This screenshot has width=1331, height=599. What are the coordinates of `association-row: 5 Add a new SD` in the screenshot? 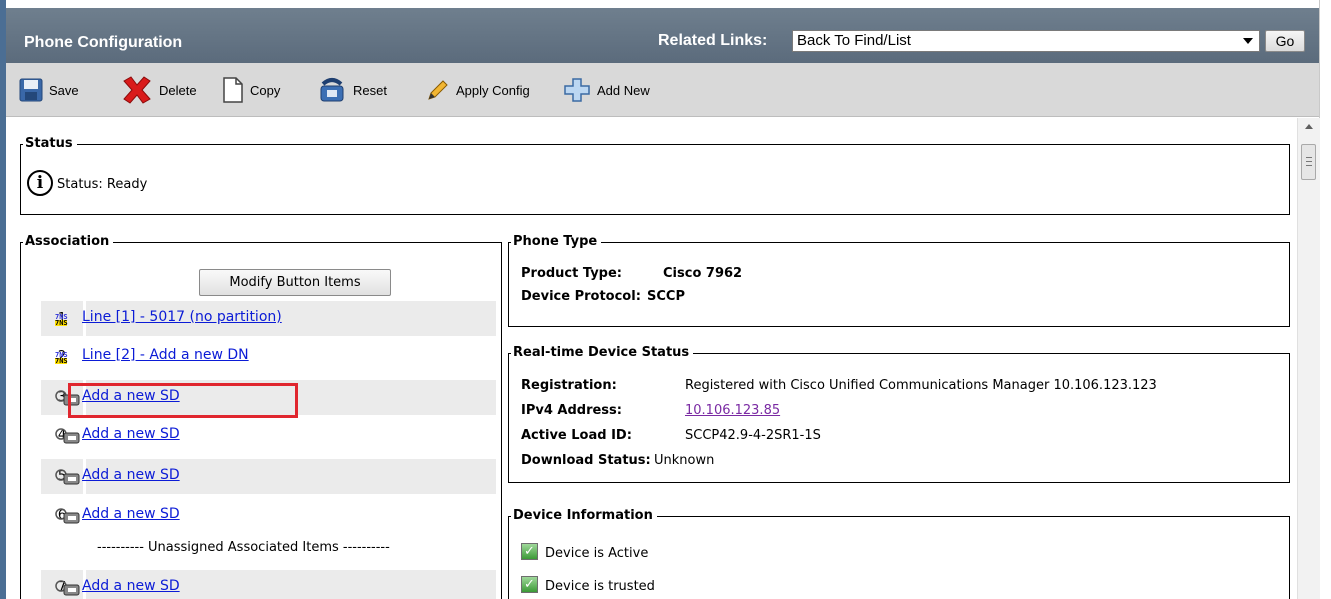 It's located at (268, 476).